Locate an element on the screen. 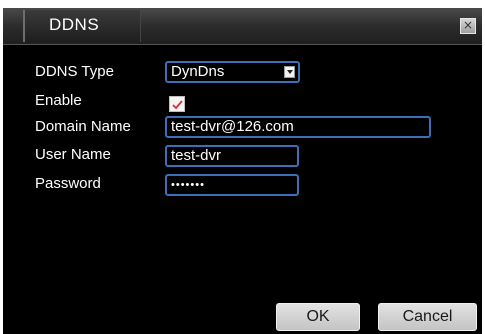 The height and width of the screenshot is (334, 485). domain-name-label: Domain Name is located at coordinates (83, 126).